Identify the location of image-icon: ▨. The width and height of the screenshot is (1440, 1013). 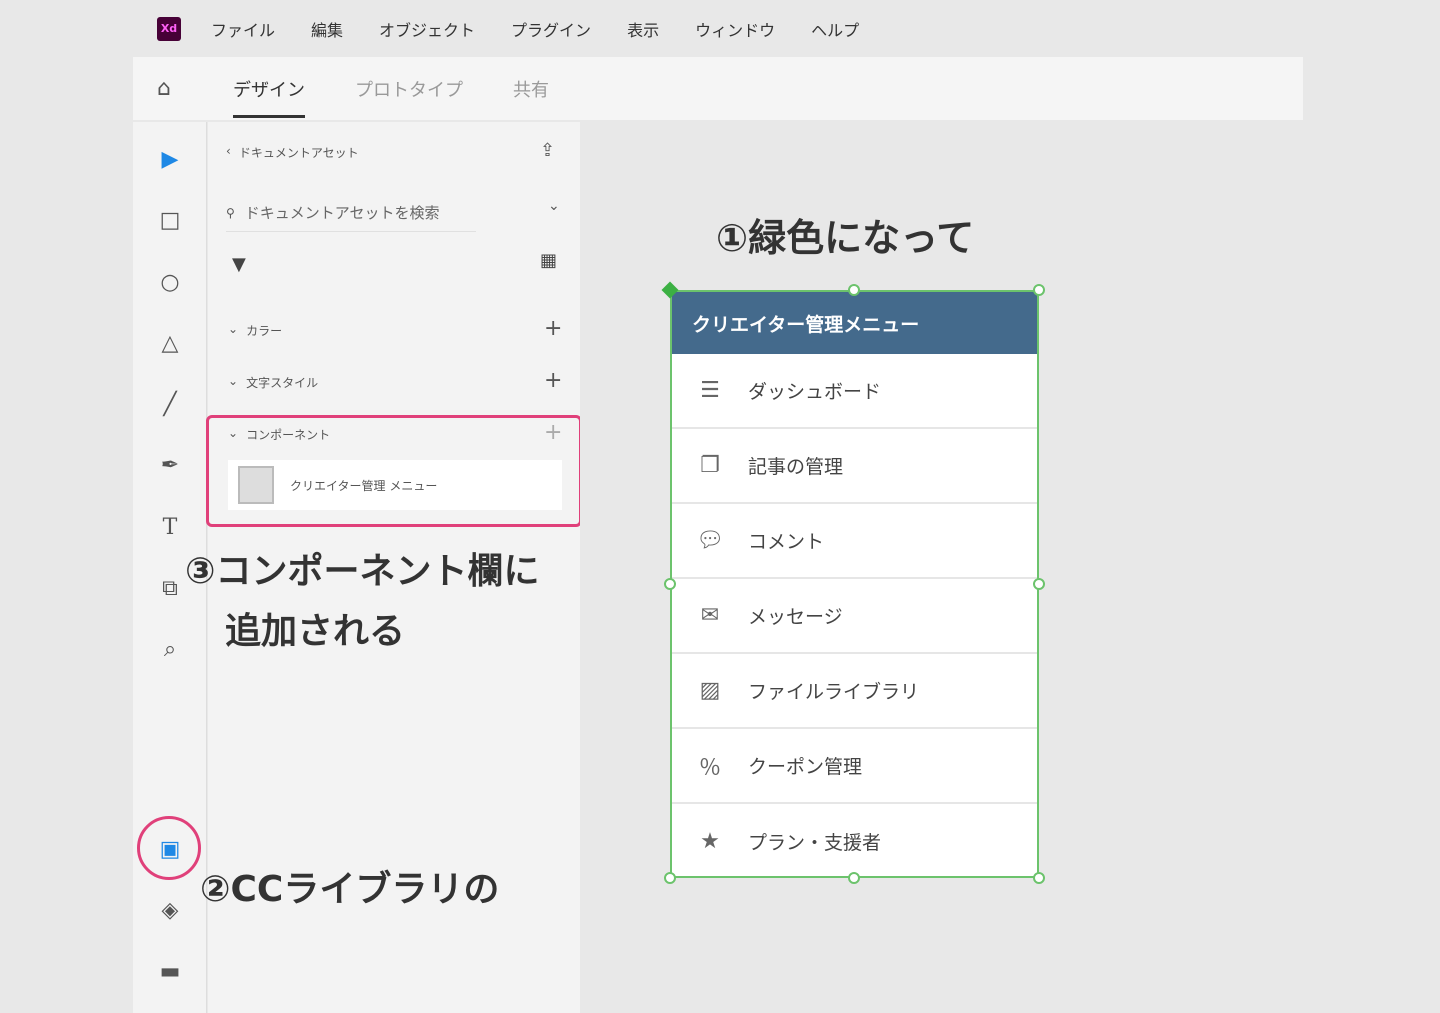
(710, 690).